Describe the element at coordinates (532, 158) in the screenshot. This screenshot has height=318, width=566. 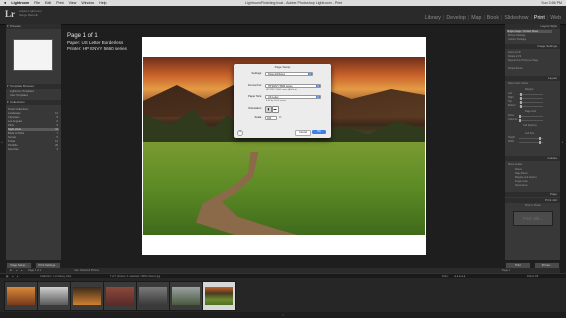
I see `guides-header: Guides` at that location.